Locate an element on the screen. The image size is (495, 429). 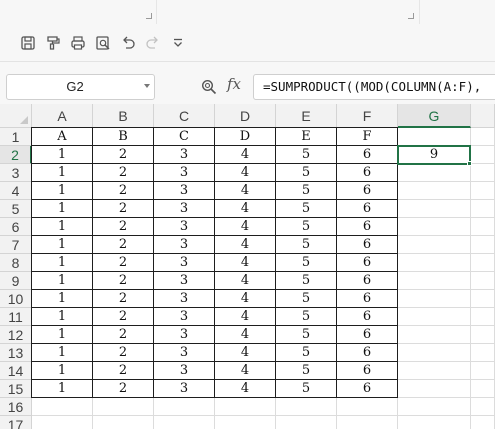
column-header-g: G is located at coordinates (434, 116).